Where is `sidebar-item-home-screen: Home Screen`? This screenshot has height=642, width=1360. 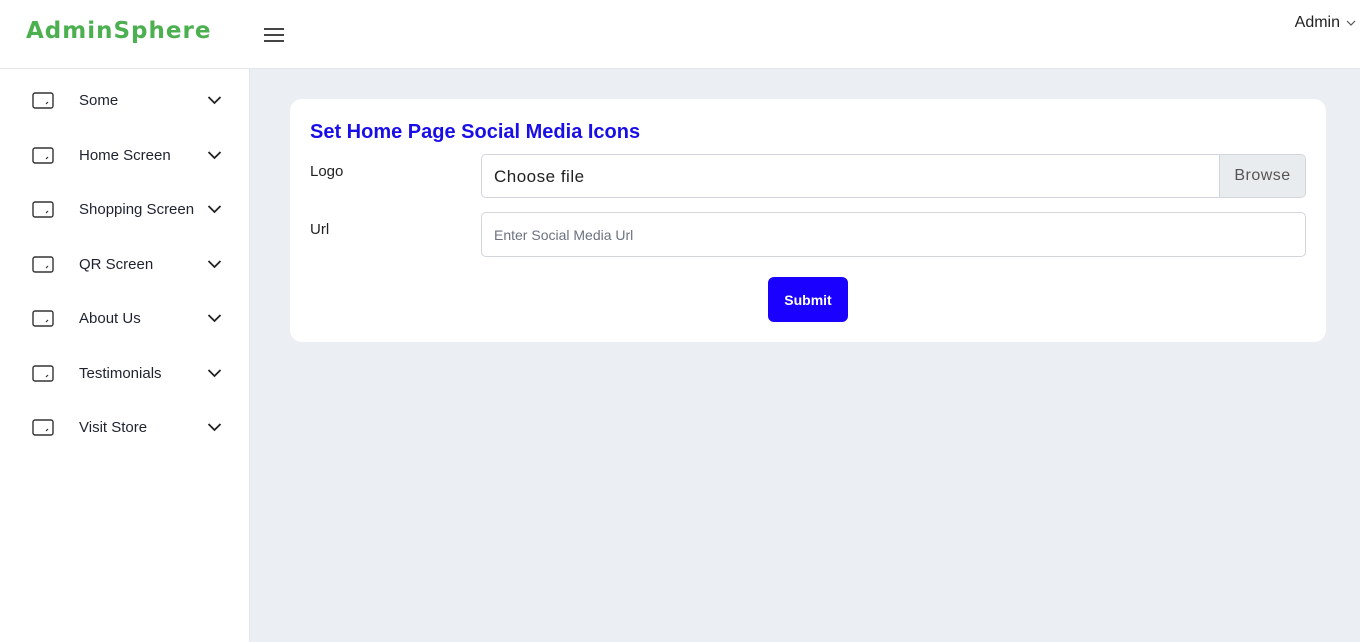 sidebar-item-home-screen: Home Screen is located at coordinates (125, 156).